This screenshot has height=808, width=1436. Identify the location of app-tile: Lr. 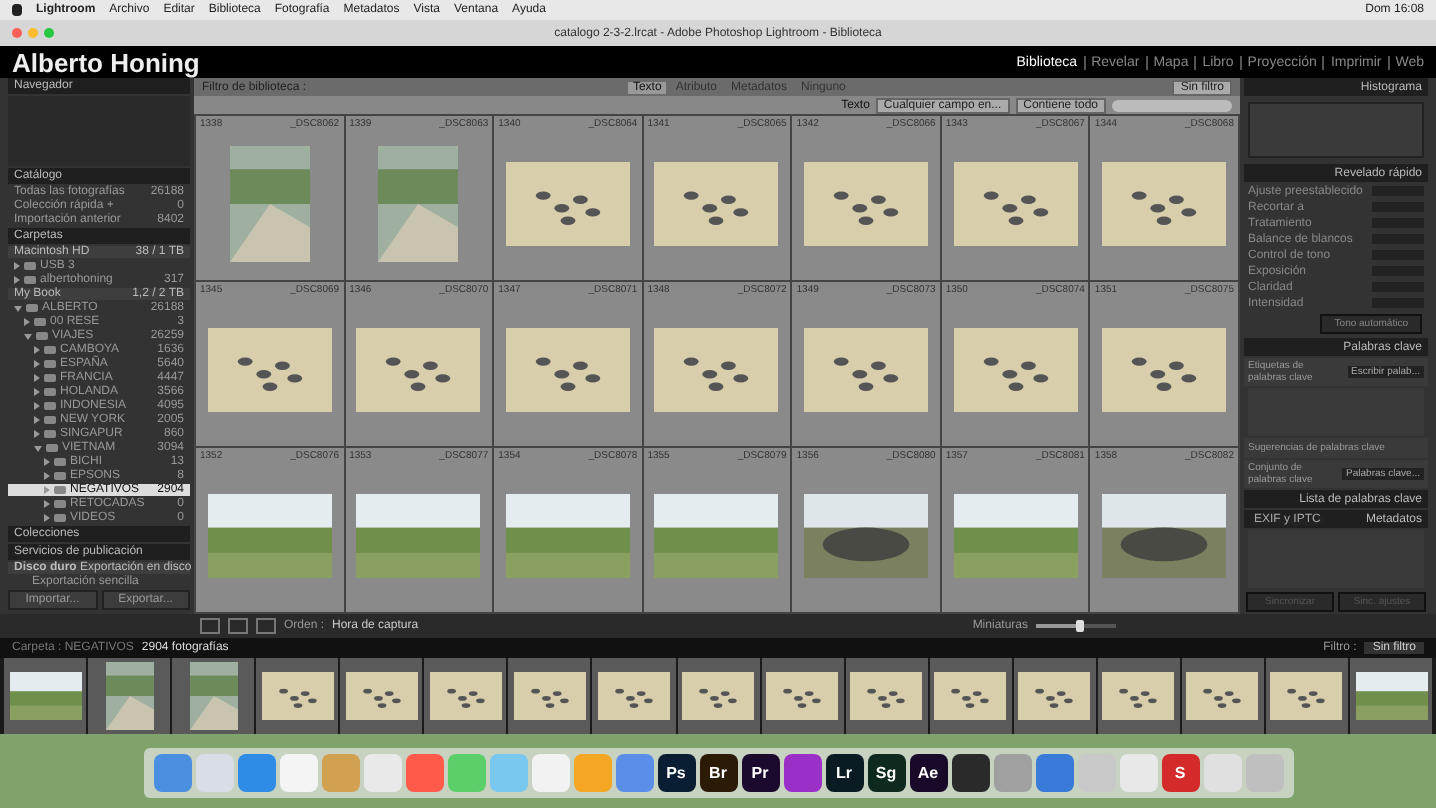
(844, 772).